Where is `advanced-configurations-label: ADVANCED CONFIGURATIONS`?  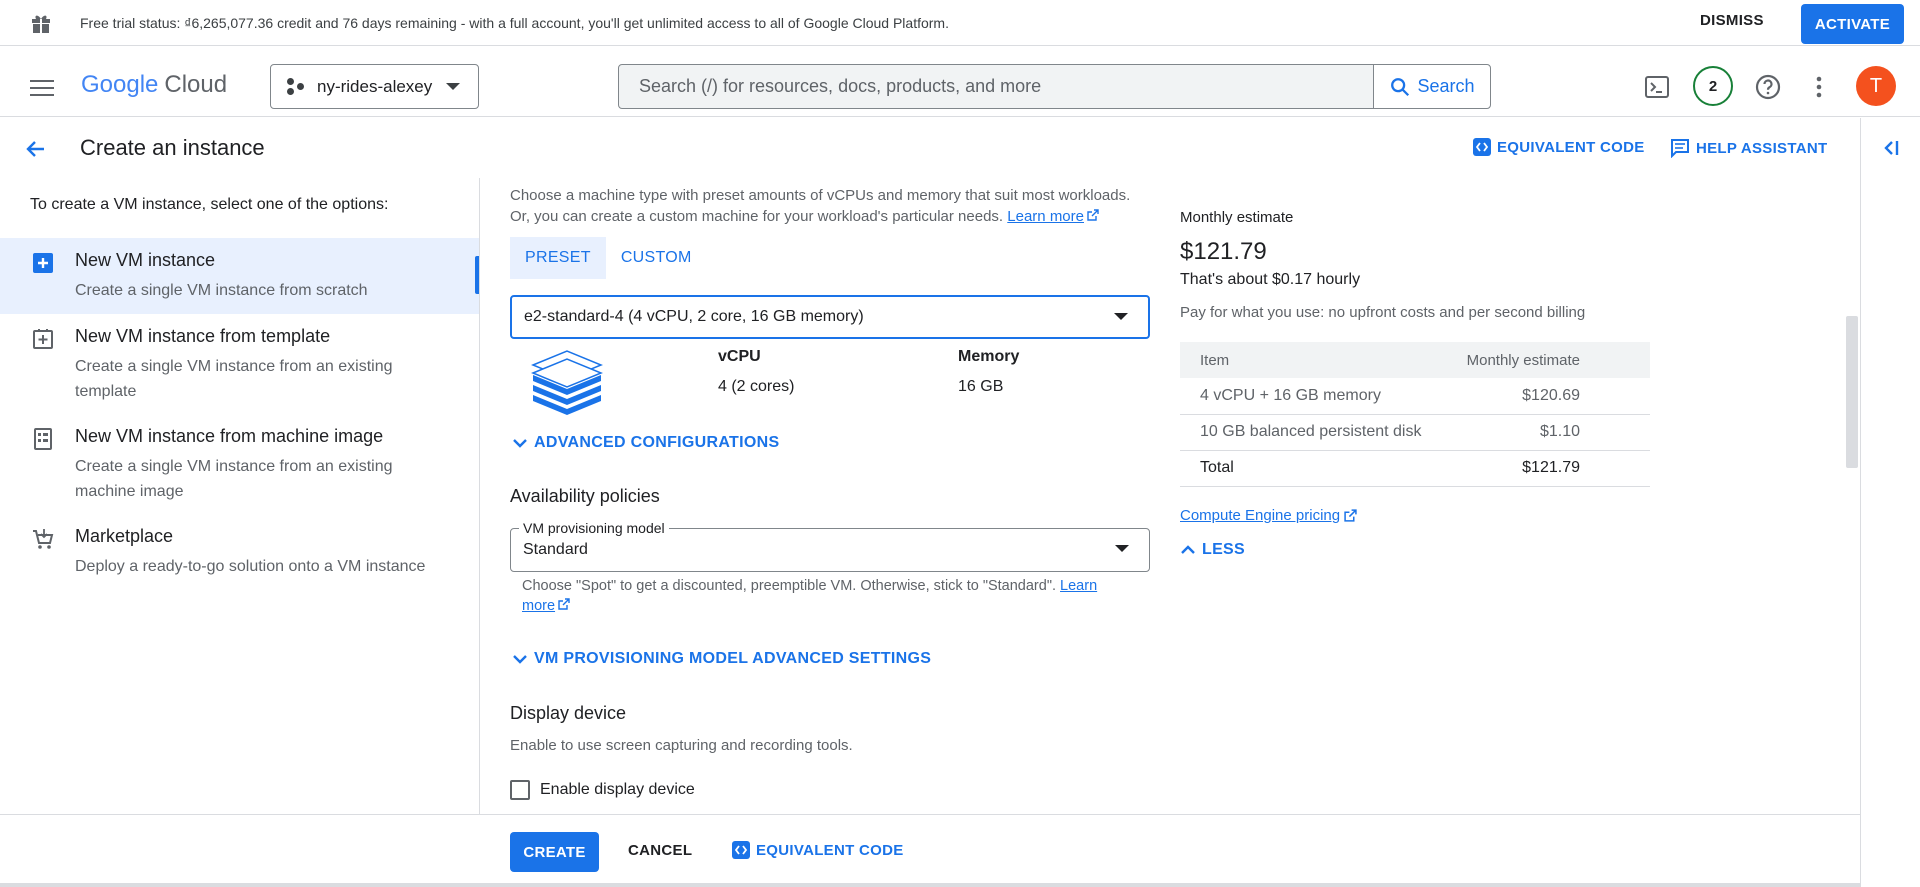 advanced-configurations-label: ADVANCED CONFIGURATIONS is located at coordinates (657, 442).